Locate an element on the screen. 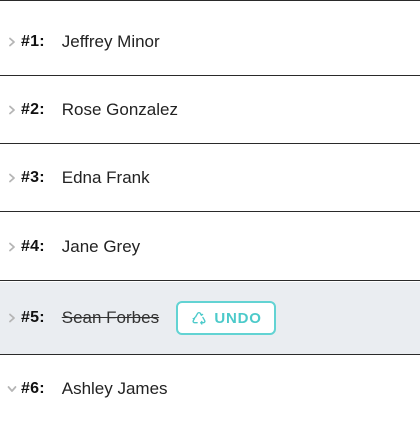 The image size is (420, 423). item-number: #6: is located at coordinates (33, 388).